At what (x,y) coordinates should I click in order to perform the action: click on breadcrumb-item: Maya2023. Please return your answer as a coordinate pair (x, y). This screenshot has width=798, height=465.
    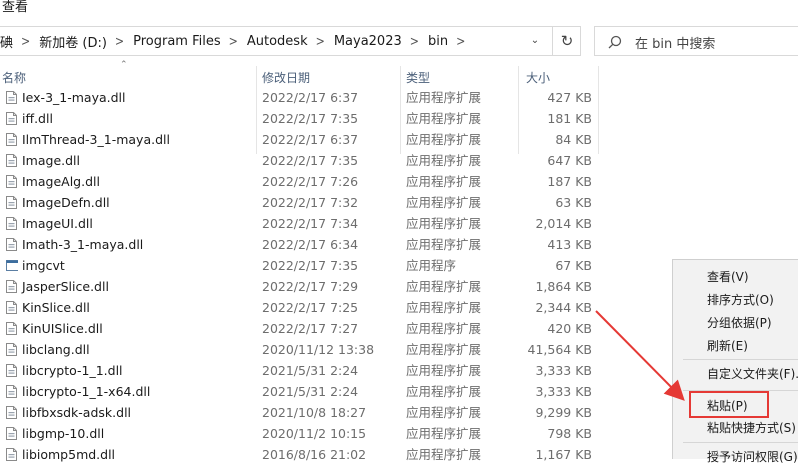
    Looking at the image, I should click on (368, 41).